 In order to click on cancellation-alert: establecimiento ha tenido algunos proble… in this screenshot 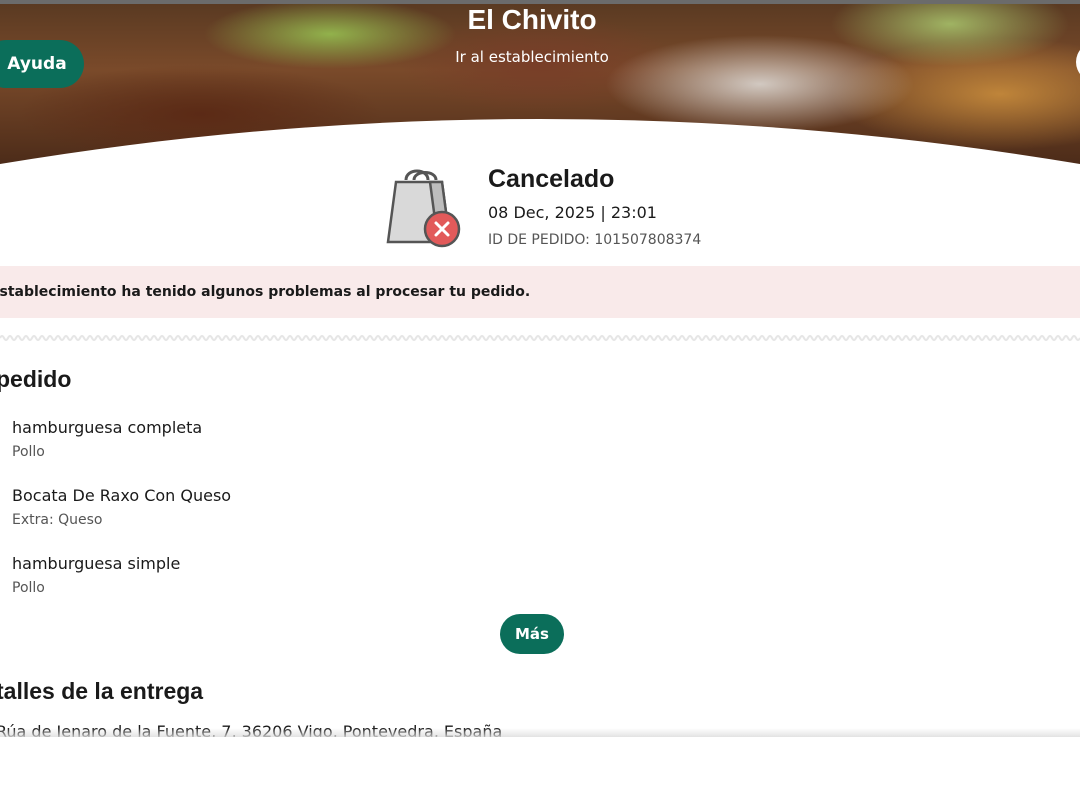, I will do `click(540, 292)`.